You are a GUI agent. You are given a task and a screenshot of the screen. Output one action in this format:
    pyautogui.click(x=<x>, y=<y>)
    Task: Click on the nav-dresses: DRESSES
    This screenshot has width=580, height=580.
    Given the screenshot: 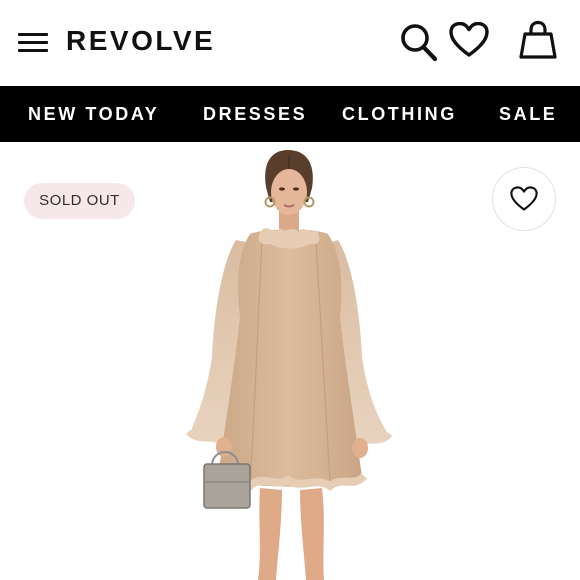 What is the action you would take?
    pyautogui.click(x=255, y=114)
    